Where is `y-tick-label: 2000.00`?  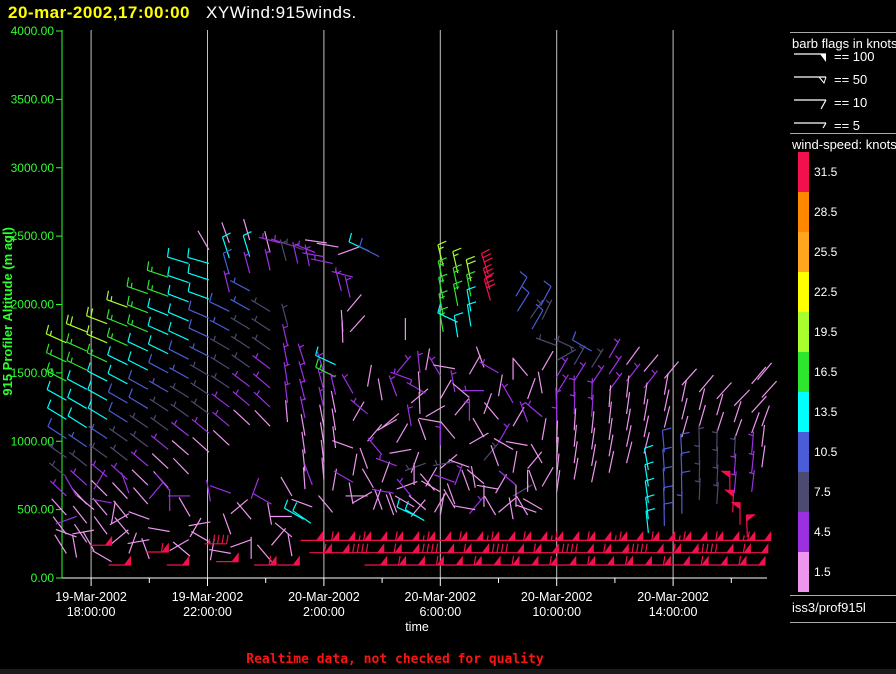
y-tick-label: 2000.00 is located at coordinates (33, 305).